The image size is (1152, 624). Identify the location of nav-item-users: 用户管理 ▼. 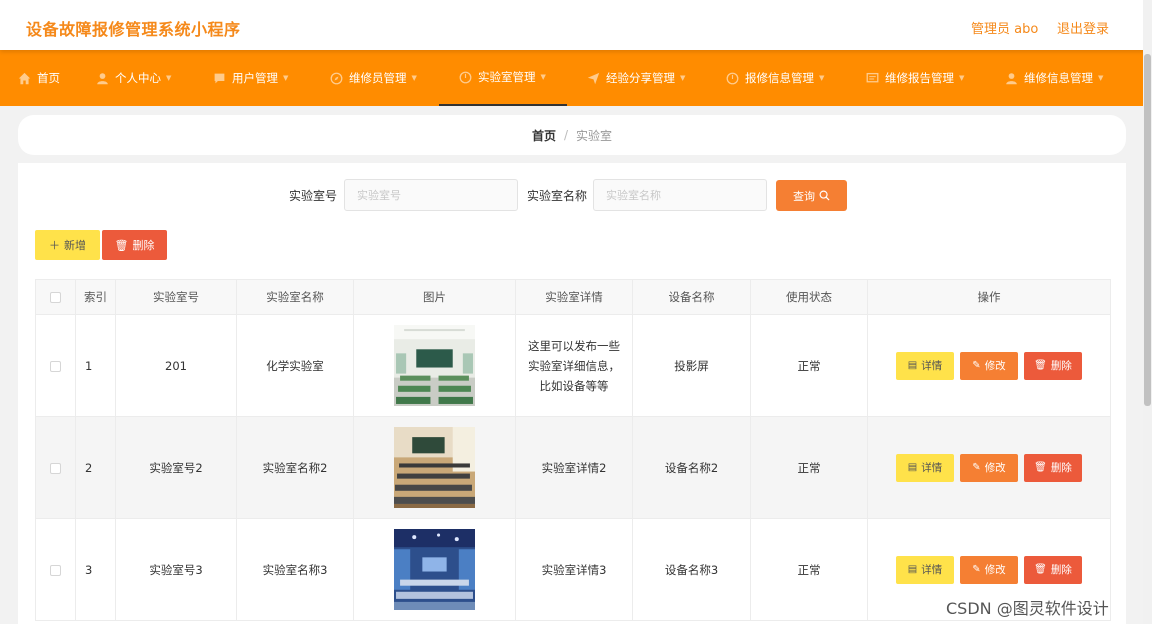
(250, 78).